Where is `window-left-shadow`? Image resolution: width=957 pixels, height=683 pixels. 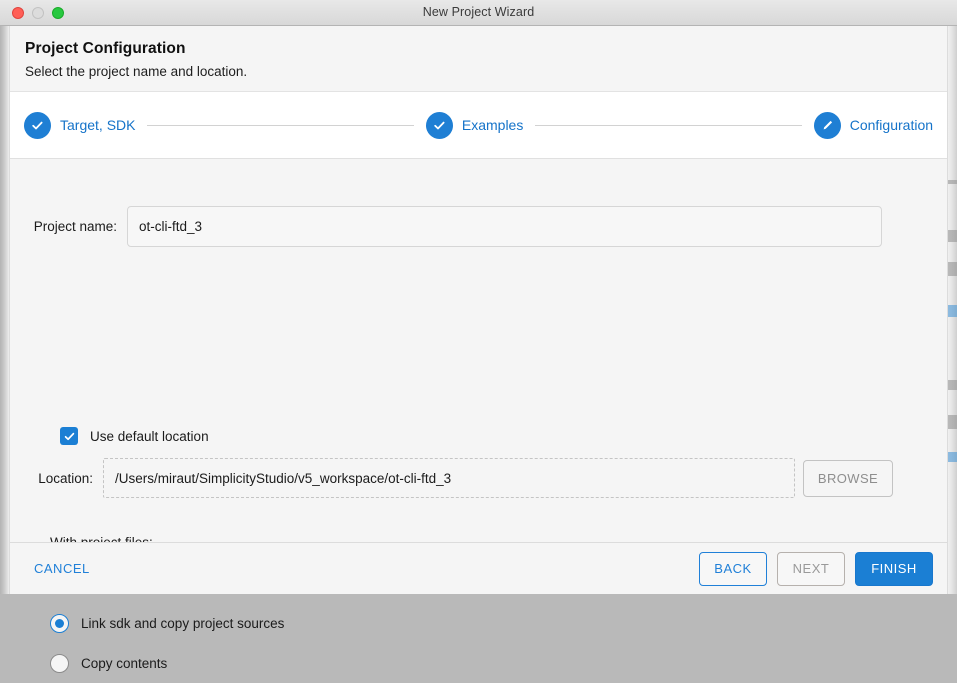 window-left-shadow is located at coordinates (4, 297).